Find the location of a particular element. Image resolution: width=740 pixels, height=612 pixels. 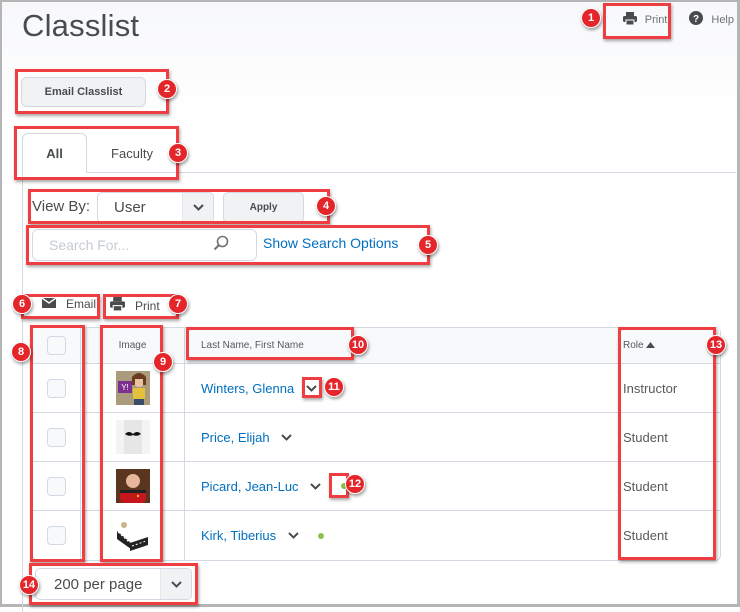

table-row: Picard, Jean-Luc Student is located at coordinates (376, 486).